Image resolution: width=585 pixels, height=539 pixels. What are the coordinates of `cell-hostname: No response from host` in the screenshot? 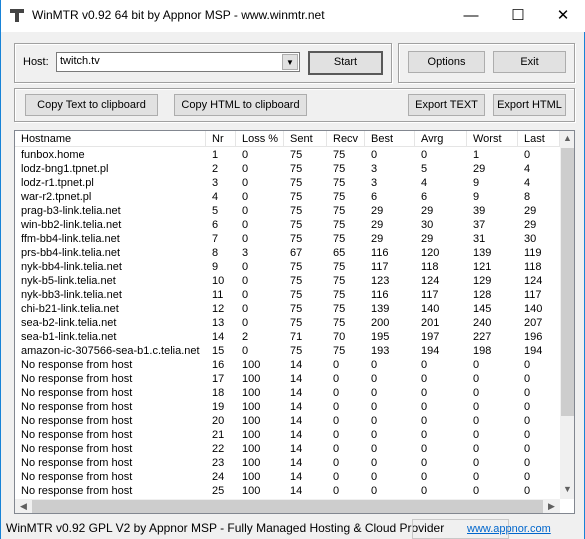 It's located at (77, 393).